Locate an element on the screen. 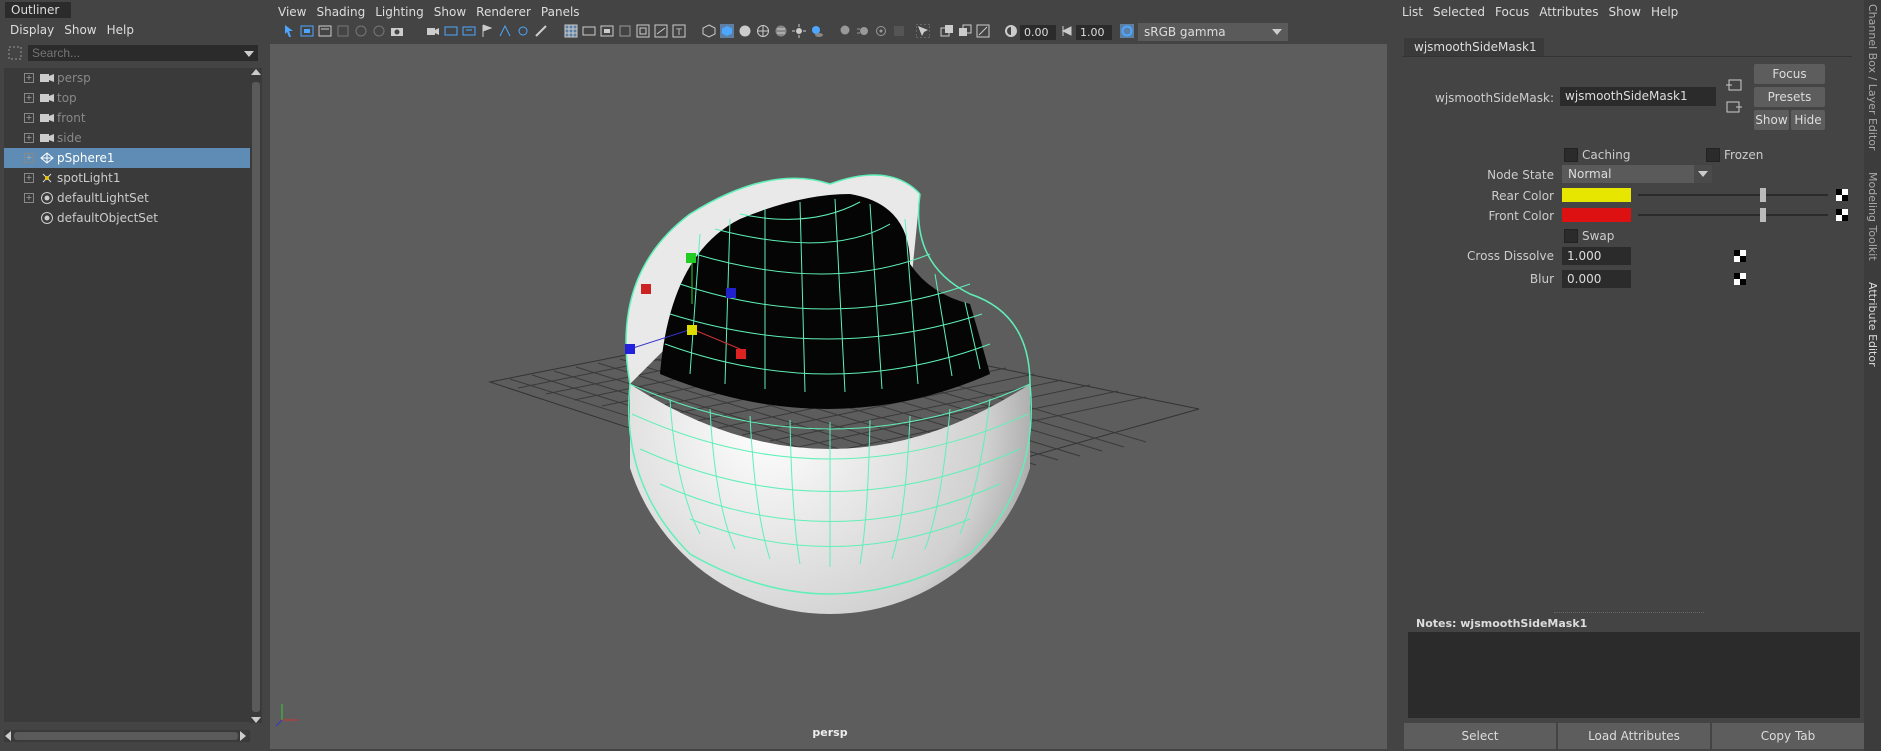  cross-dissolve-field: 1.000 is located at coordinates (1596, 256).